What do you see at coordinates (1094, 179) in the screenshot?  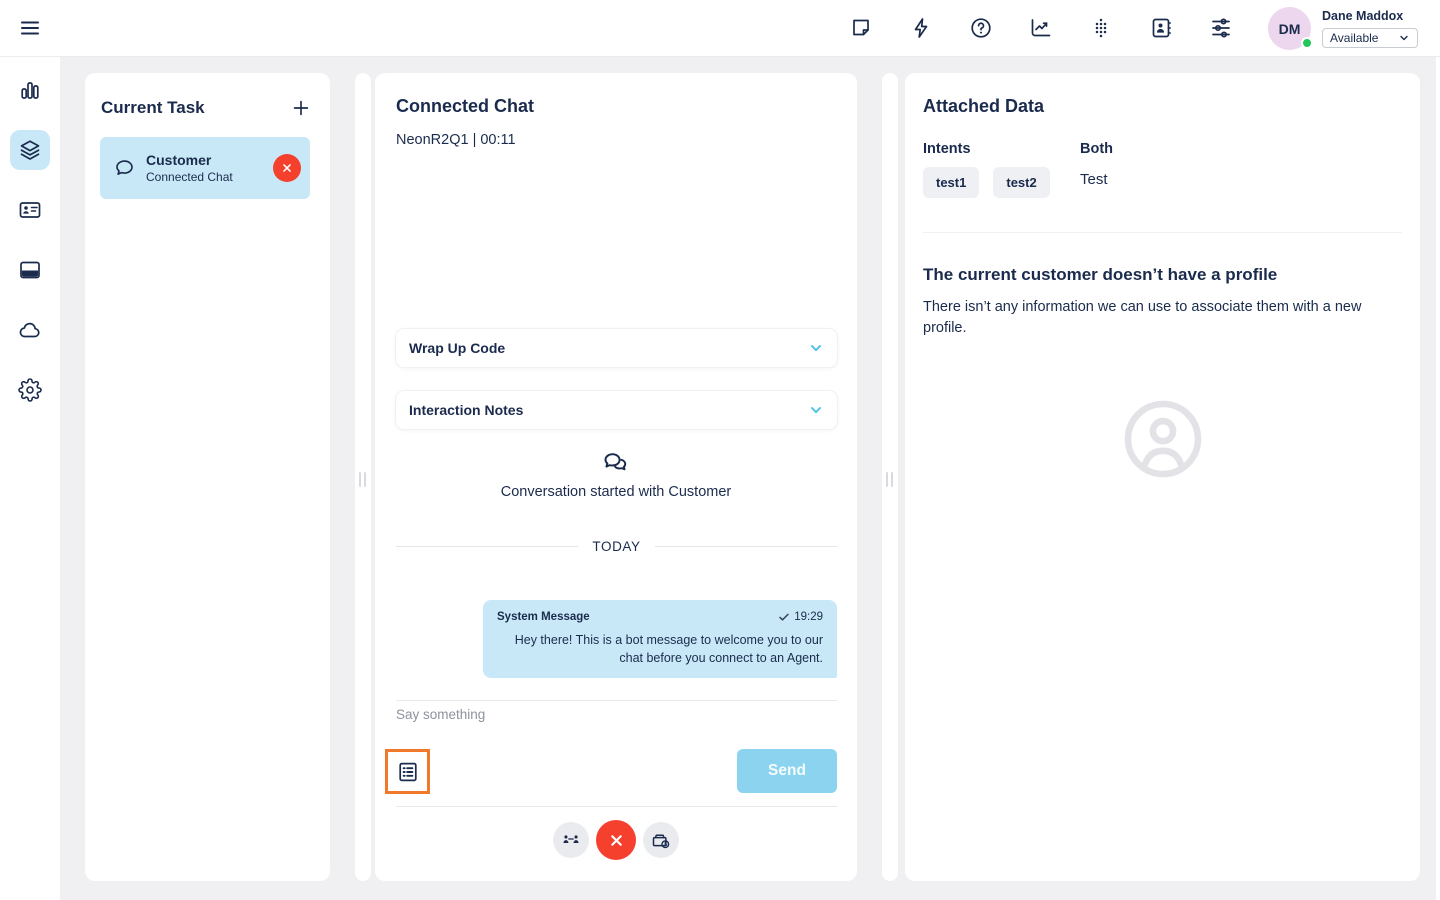 I see `both-value: Test` at bounding box center [1094, 179].